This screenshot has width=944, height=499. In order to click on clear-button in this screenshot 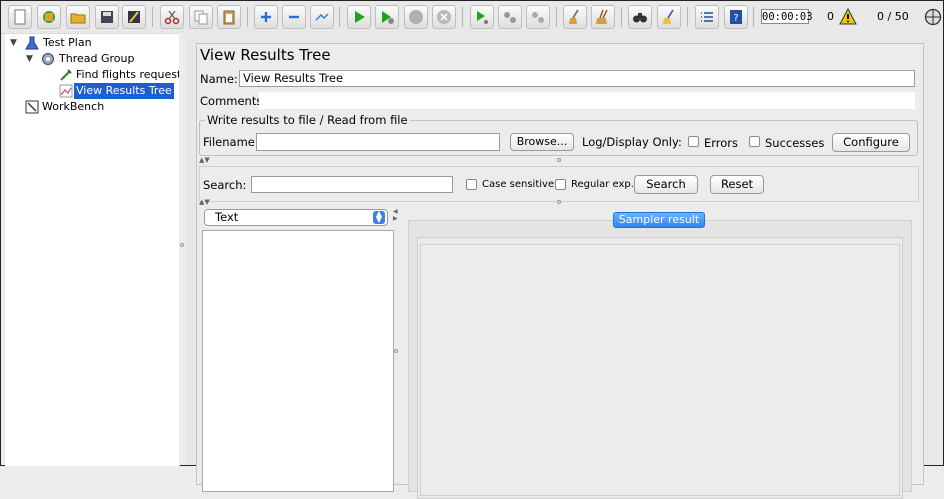, I will do `click(575, 17)`.